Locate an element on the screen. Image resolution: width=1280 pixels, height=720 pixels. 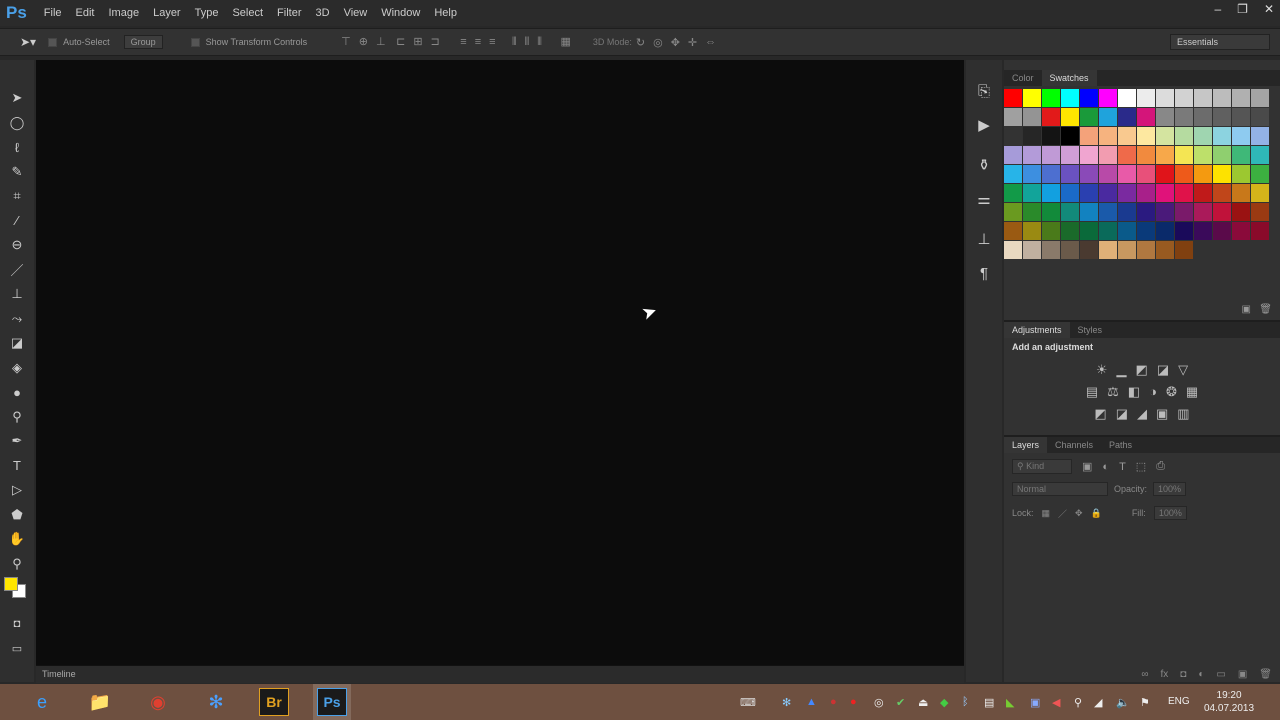
channel-mixer-icon: ❂ is located at coordinates (1171, 392).